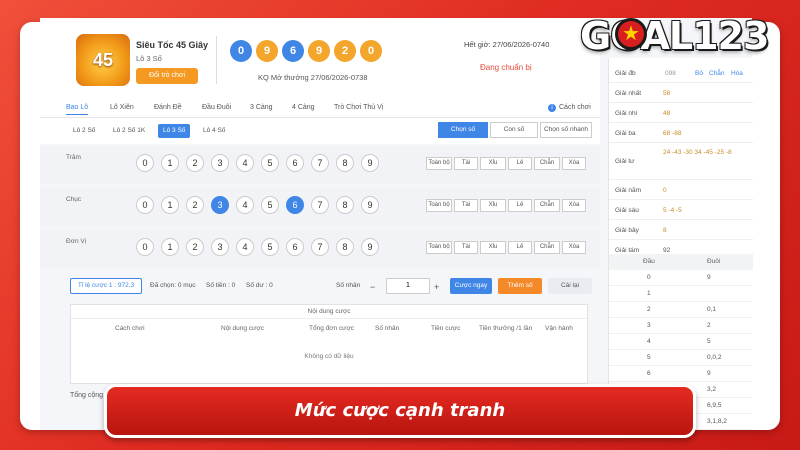 This screenshot has height=450, width=800. What do you see at coordinates (372, 287) in the screenshot?
I see `multiplier-minus-button: −` at bounding box center [372, 287].